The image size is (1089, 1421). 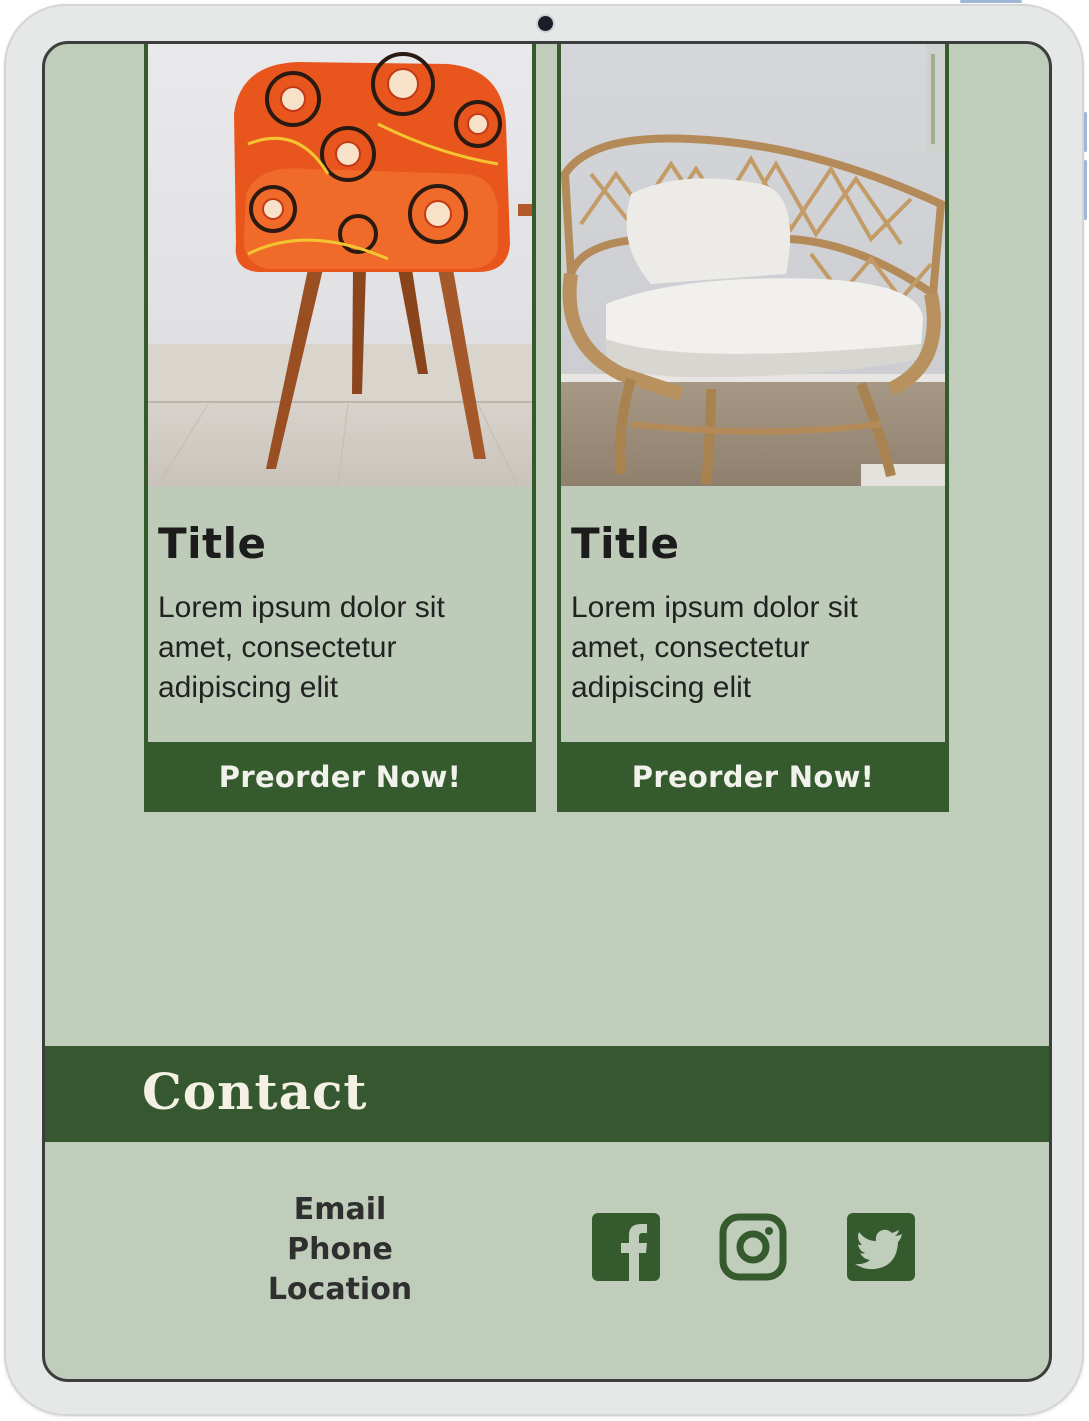 I want to click on volume-down-button, so click(x=1085, y=190).